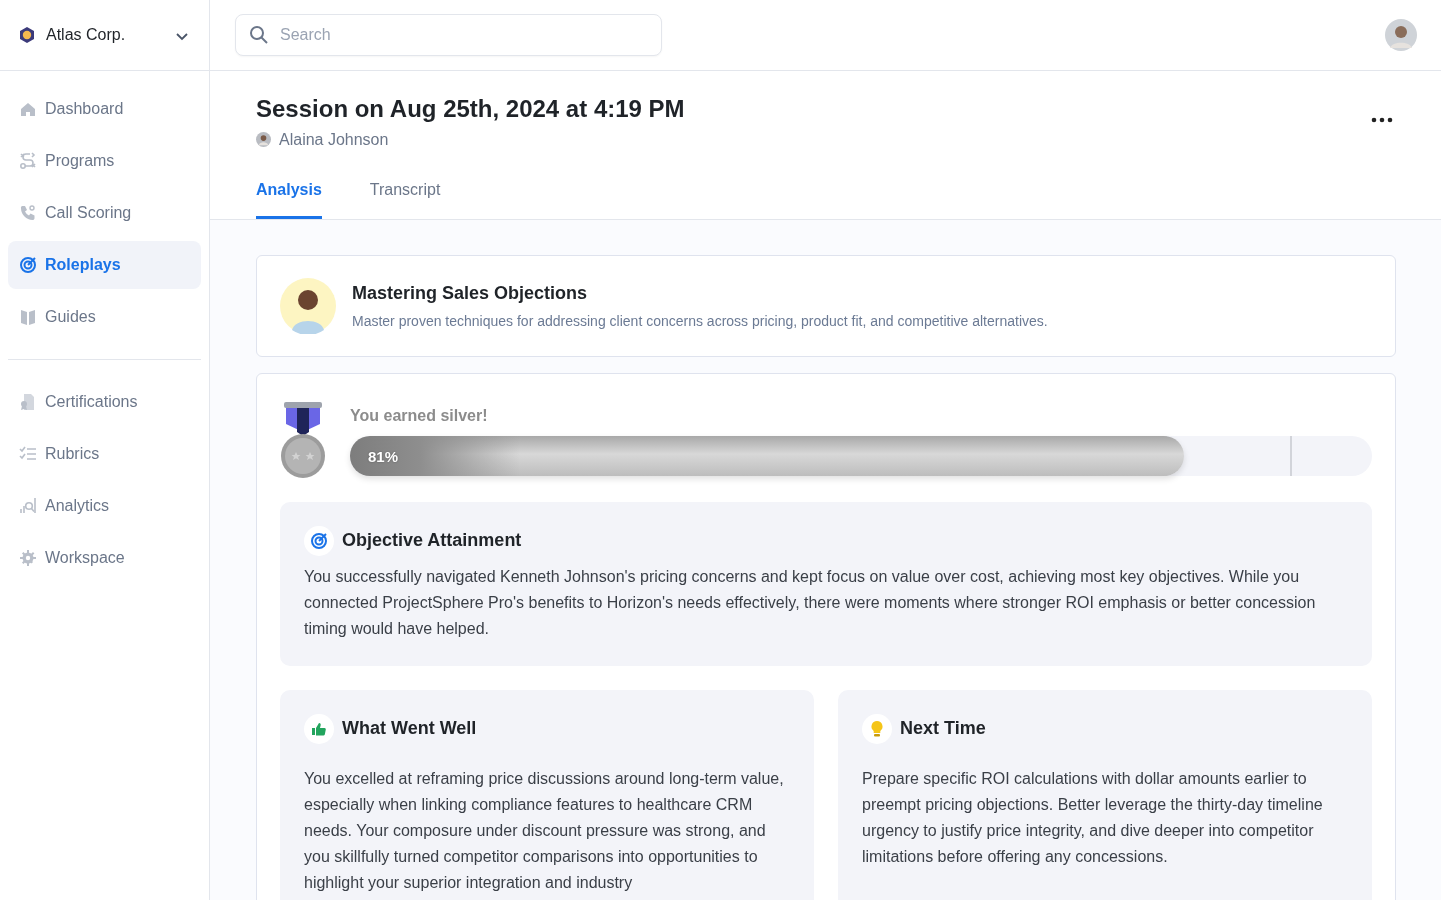  What do you see at coordinates (28, 402) in the screenshot?
I see `certificate-icon` at bounding box center [28, 402].